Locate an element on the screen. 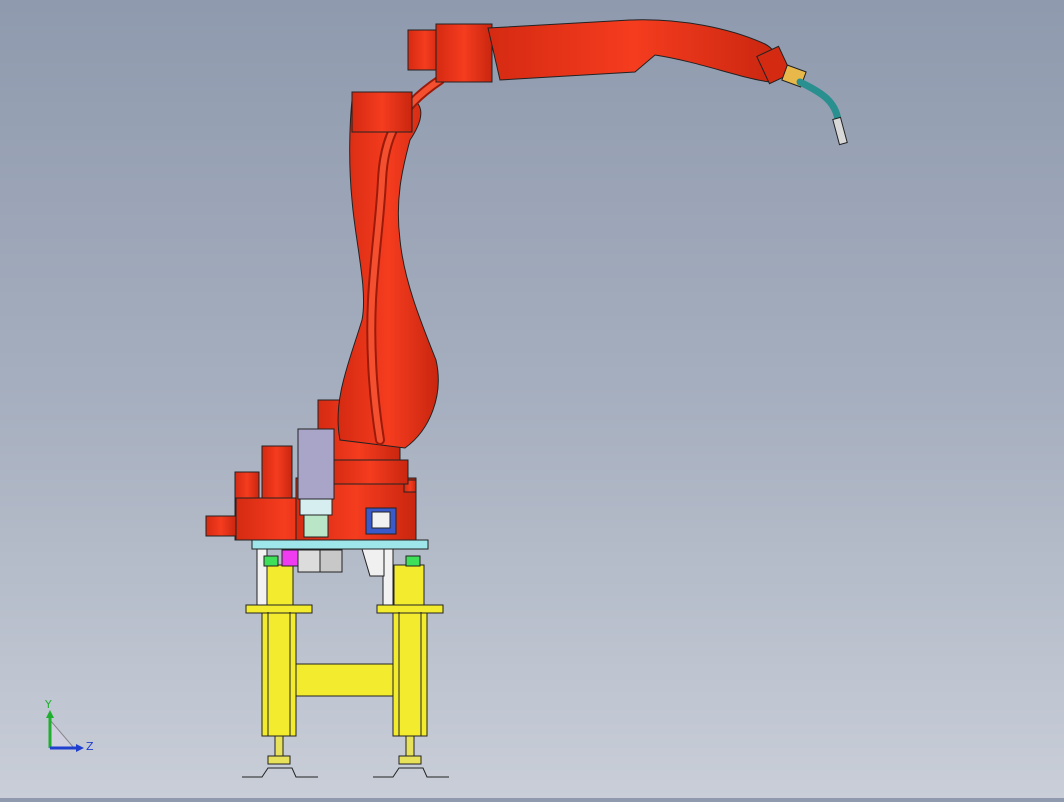 The width and height of the screenshot is (1064, 802). stand-frame is located at coordinates (344, 650).